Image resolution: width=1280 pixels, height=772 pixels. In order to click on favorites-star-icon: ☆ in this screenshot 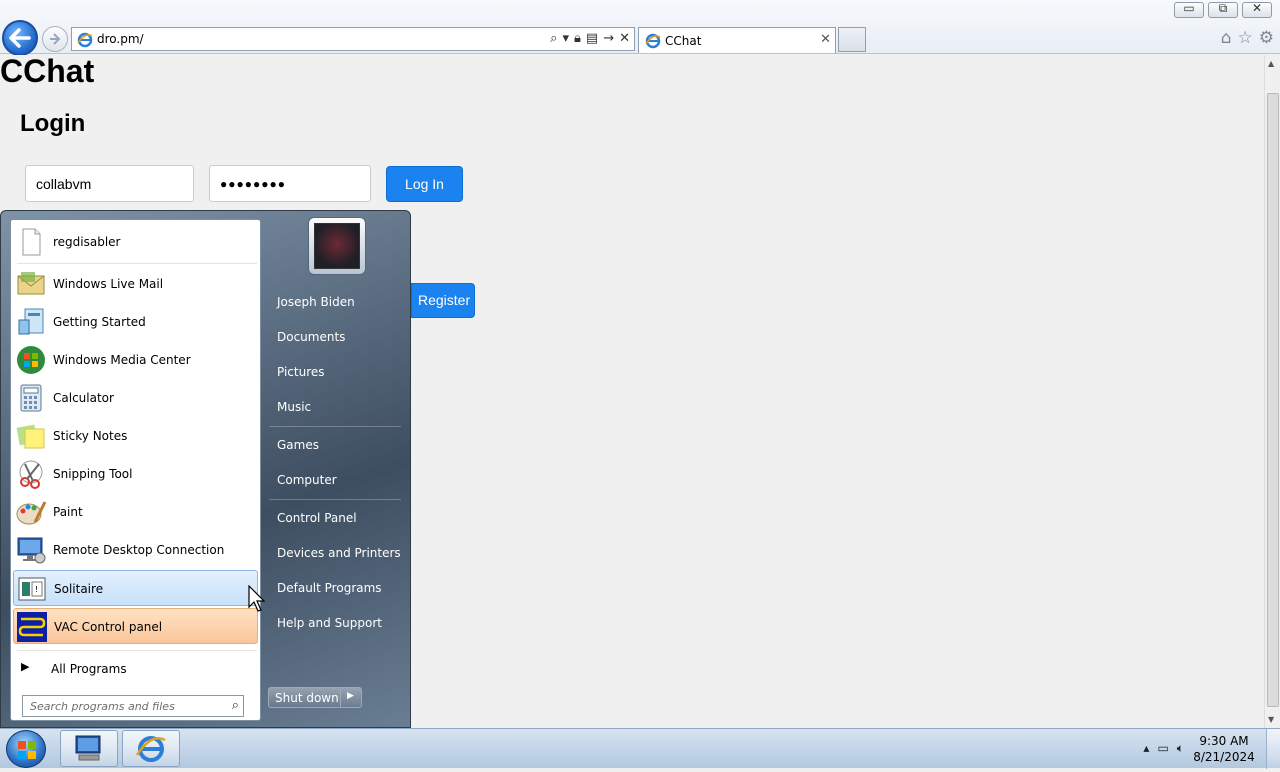, I will do `click(1245, 38)`.